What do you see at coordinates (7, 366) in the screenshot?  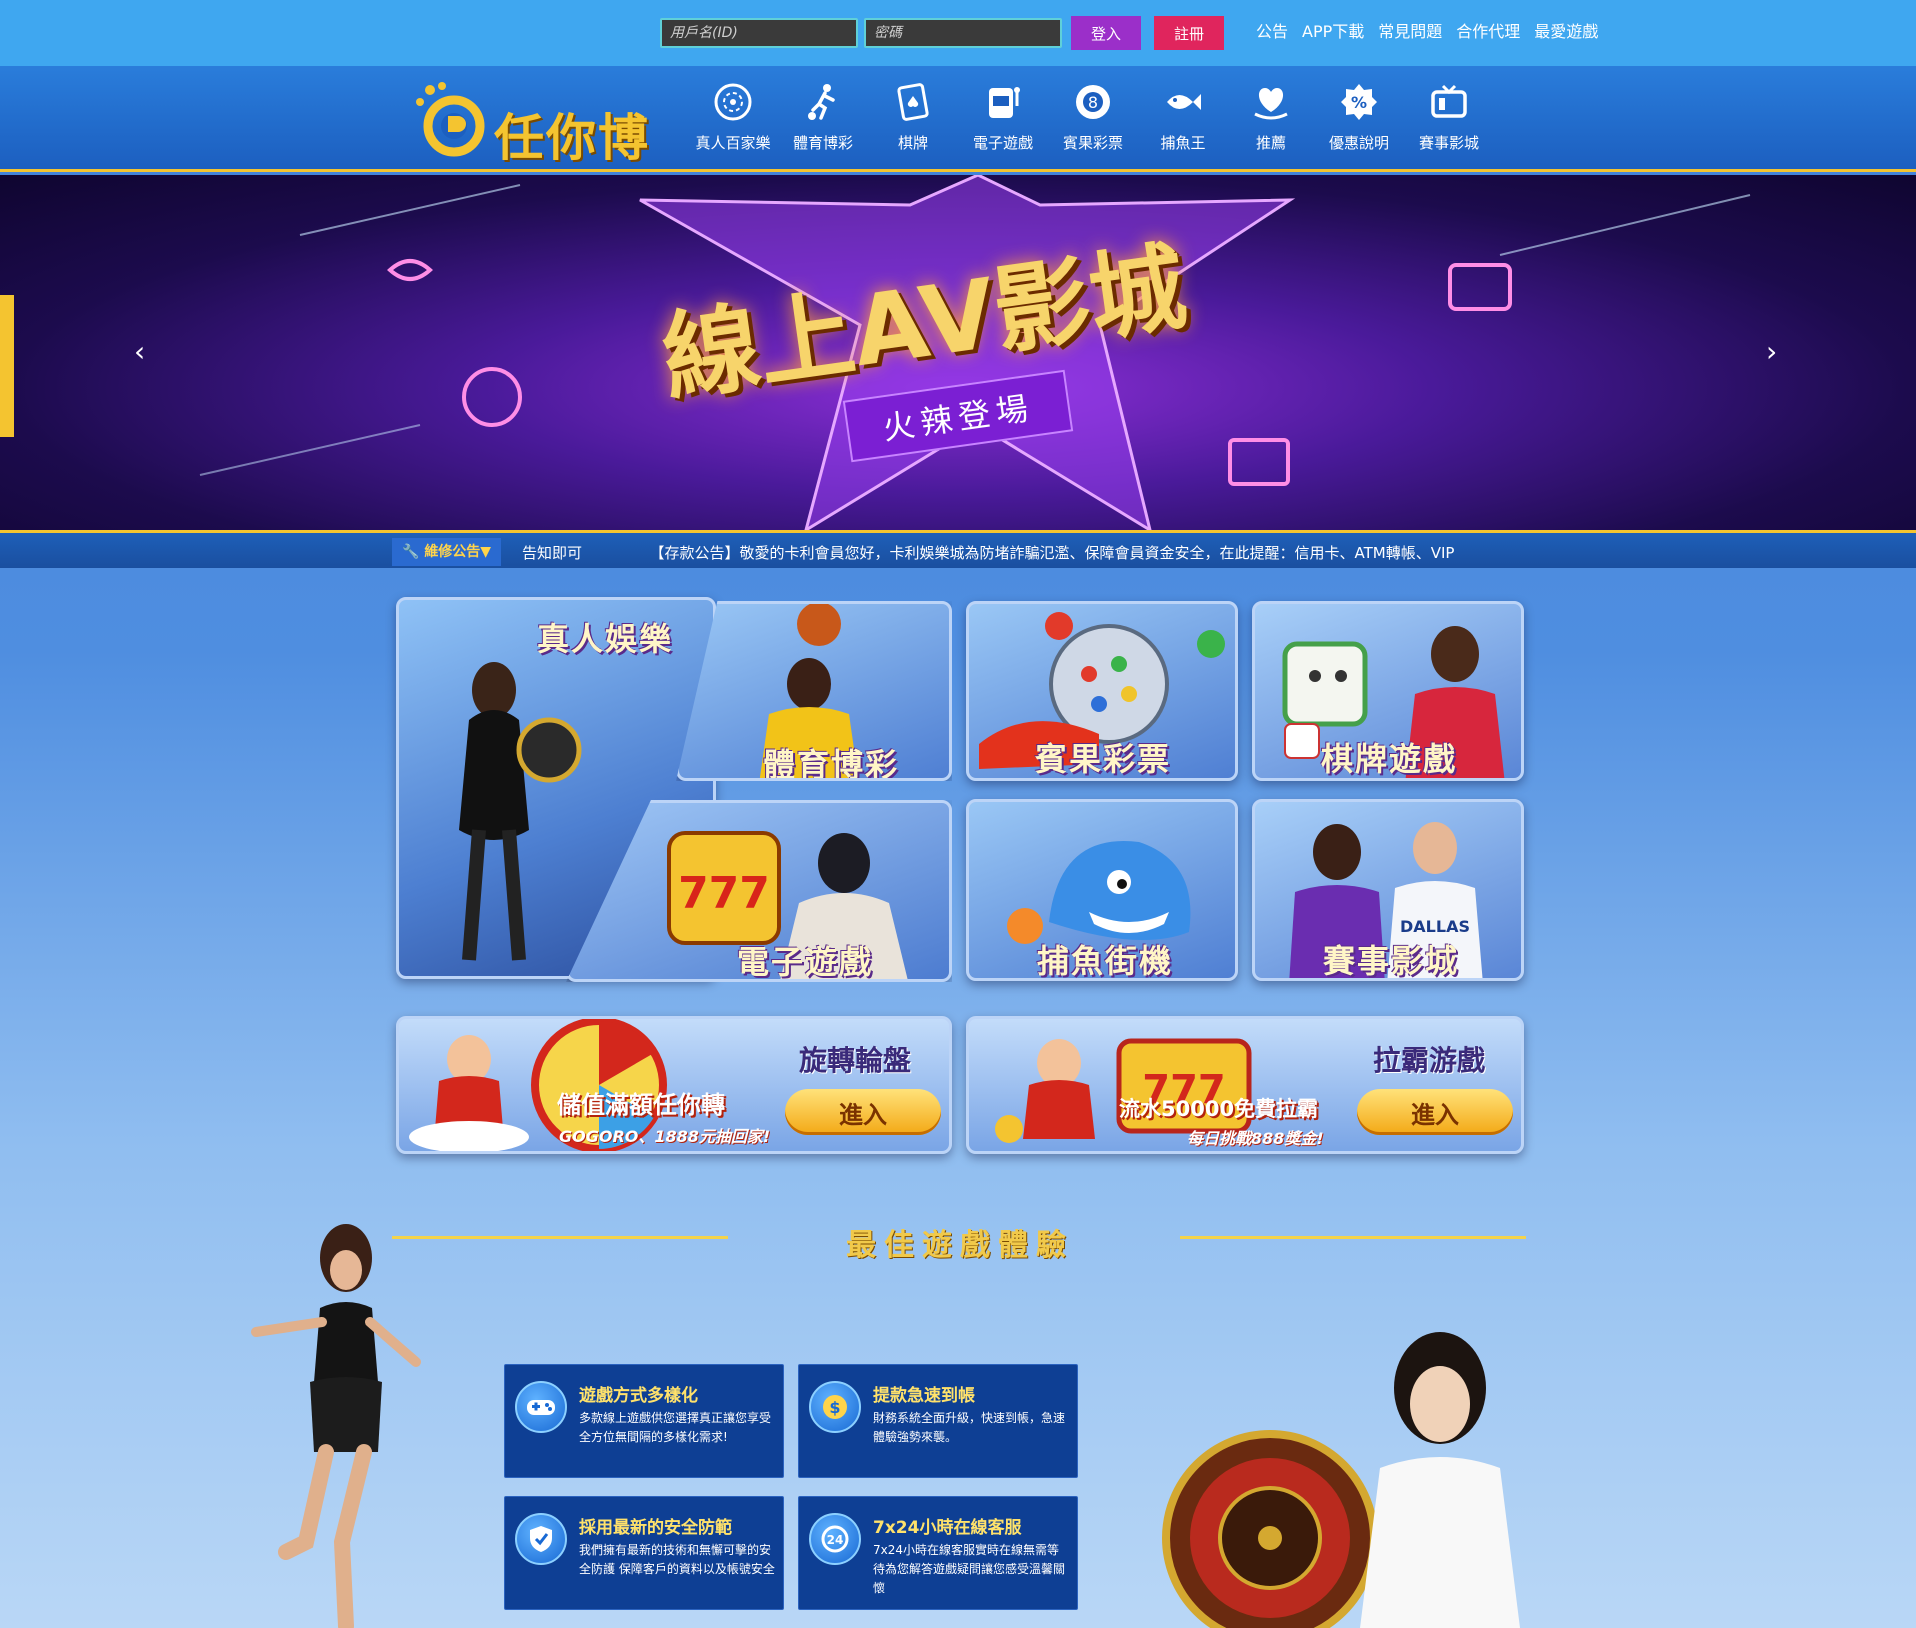 I see `side-floating-tab` at bounding box center [7, 366].